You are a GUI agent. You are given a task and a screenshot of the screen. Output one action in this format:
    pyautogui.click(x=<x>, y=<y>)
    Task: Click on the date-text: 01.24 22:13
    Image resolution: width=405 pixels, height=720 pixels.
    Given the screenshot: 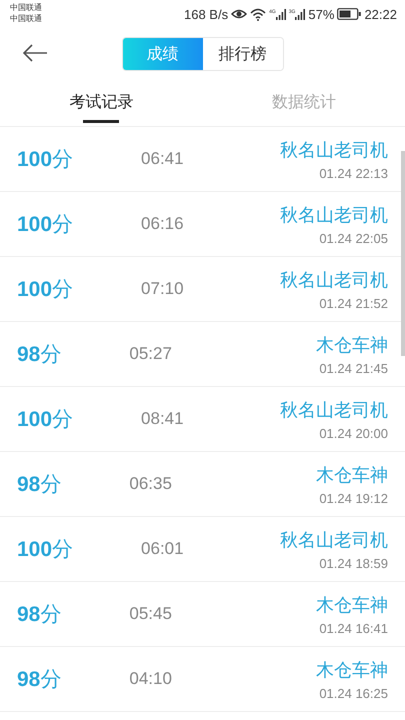 What is the action you would take?
    pyautogui.click(x=353, y=173)
    